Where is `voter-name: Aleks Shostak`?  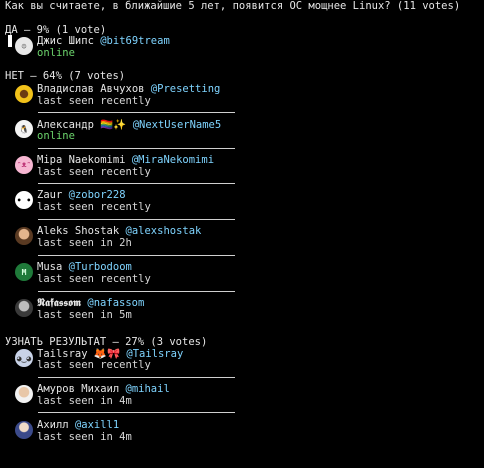
voter-name: Aleks Shostak is located at coordinates (78, 231).